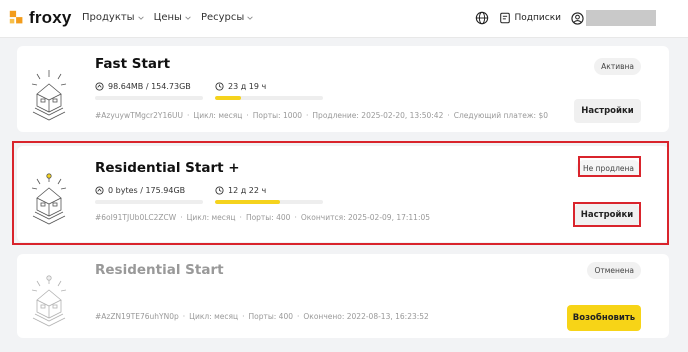 The height and width of the screenshot is (352, 688). What do you see at coordinates (482, 18) in the screenshot?
I see `globe-icon` at bounding box center [482, 18].